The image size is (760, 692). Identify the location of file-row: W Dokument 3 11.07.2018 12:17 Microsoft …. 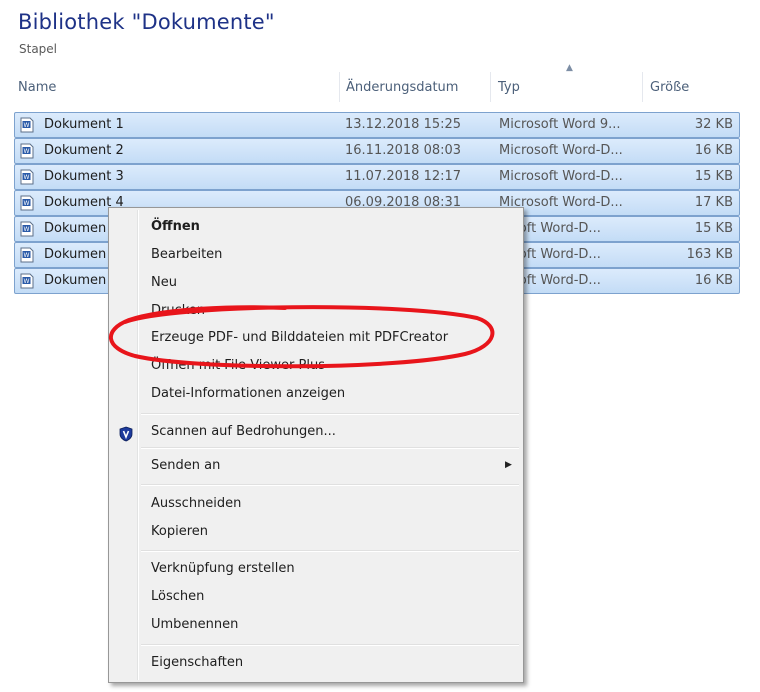
(377, 177).